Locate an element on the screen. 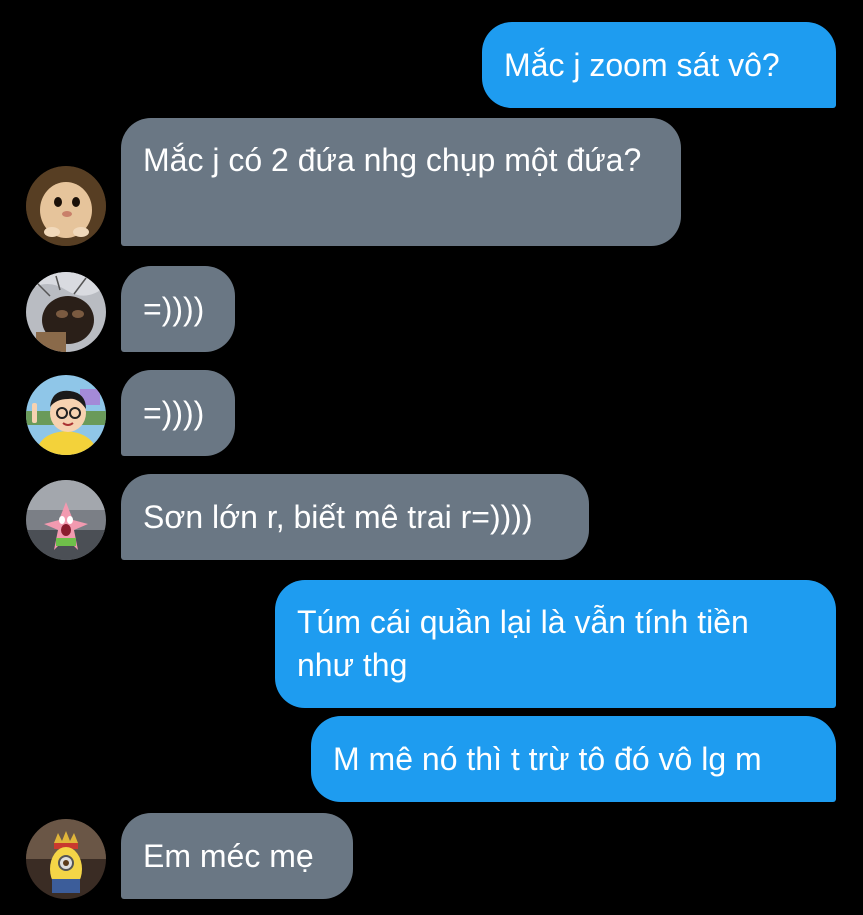 This screenshot has height=915, width=863. hamster-avatar is located at coordinates (66, 206).